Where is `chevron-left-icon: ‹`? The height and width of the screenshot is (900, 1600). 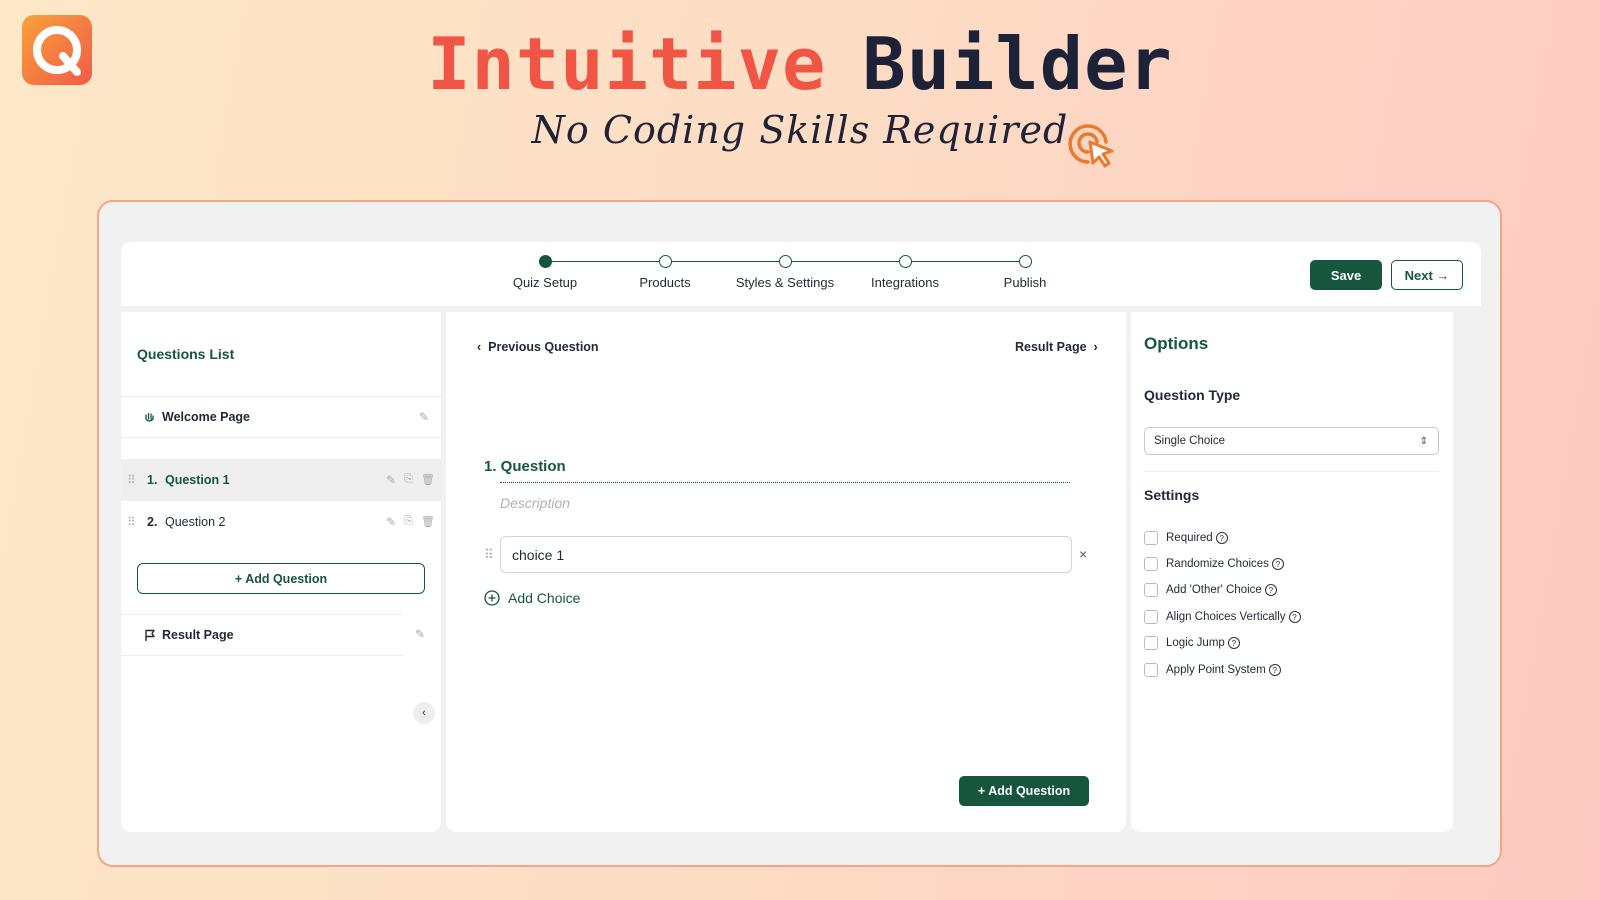
chevron-left-icon: ‹ is located at coordinates (479, 347).